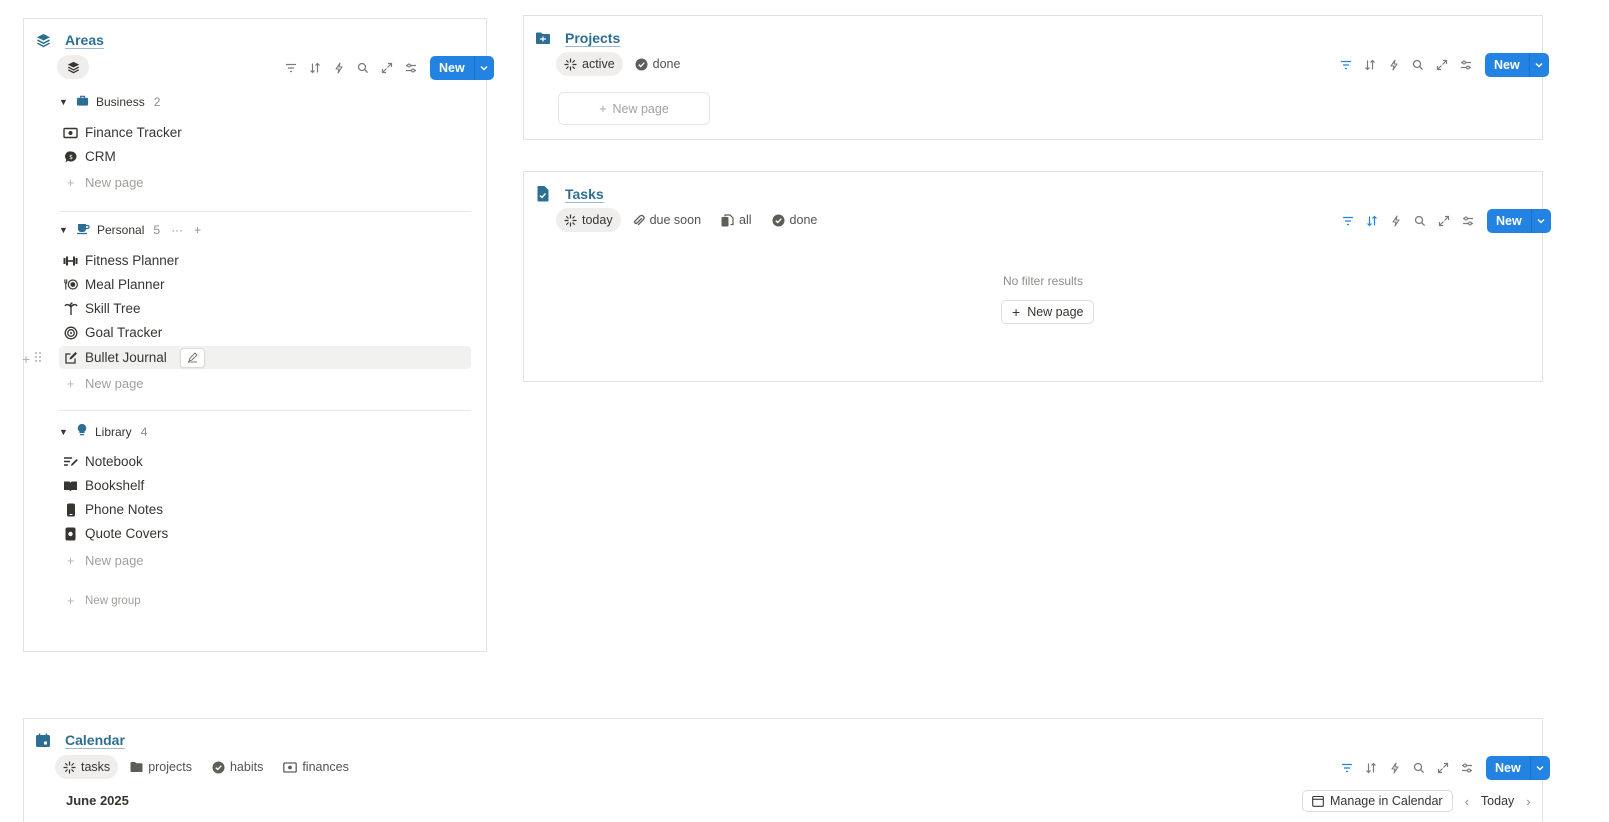 The width and height of the screenshot is (1609, 822). What do you see at coordinates (113, 308) in the screenshot?
I see `list-item-label: Skill Tree` at bounding box center [113, 308].